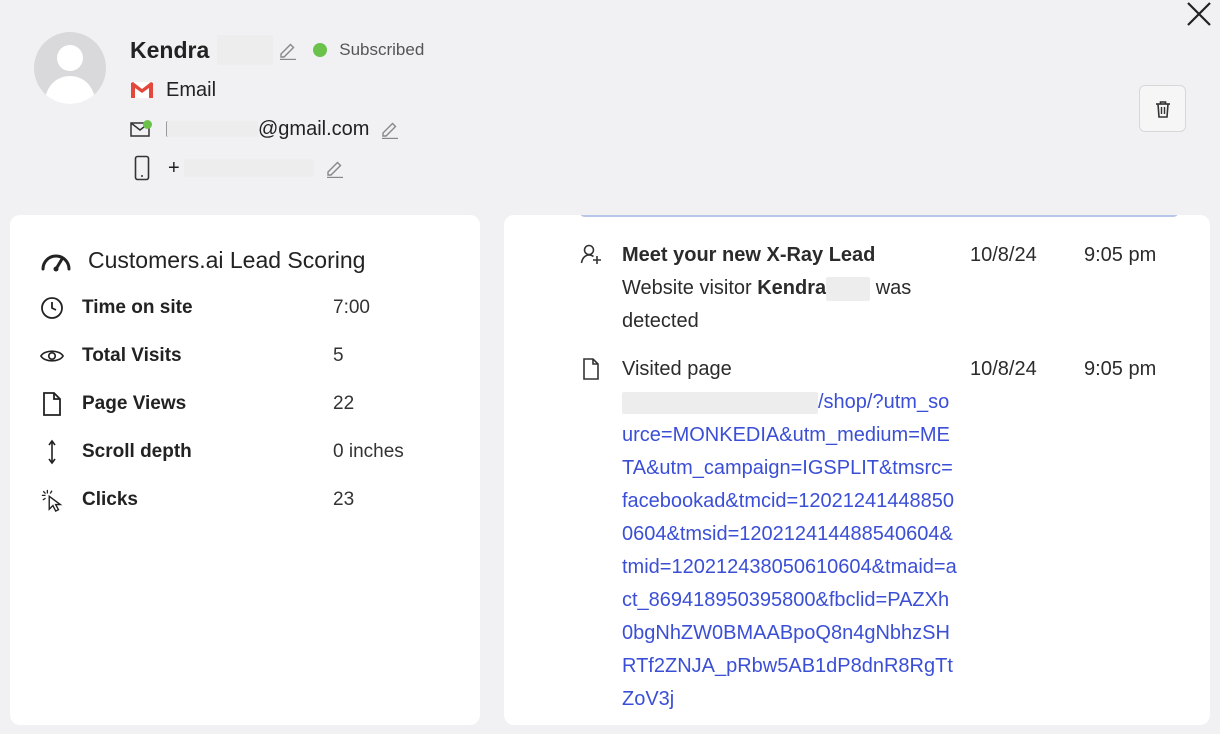  Describe the element at coordinates (250, 308) in the screenshot. I see `metric-time-on-site: Time on site 7:00` at that location.